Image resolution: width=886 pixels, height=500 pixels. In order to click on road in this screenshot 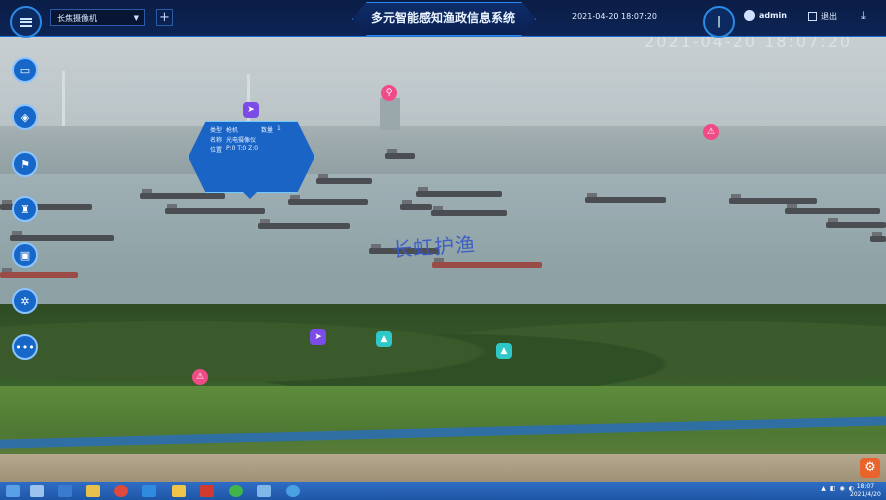, I will do `click(443, 468)`.